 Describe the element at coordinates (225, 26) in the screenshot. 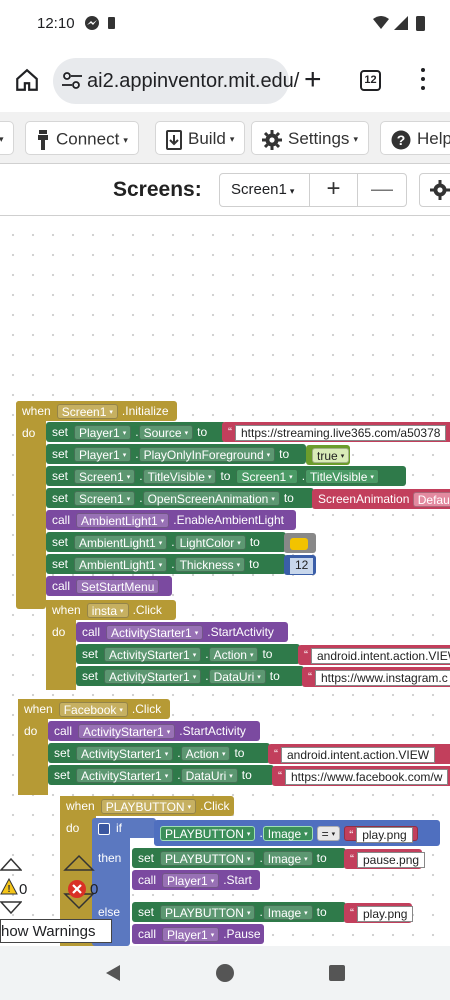

I see `status-bar: 12:10` at that location.